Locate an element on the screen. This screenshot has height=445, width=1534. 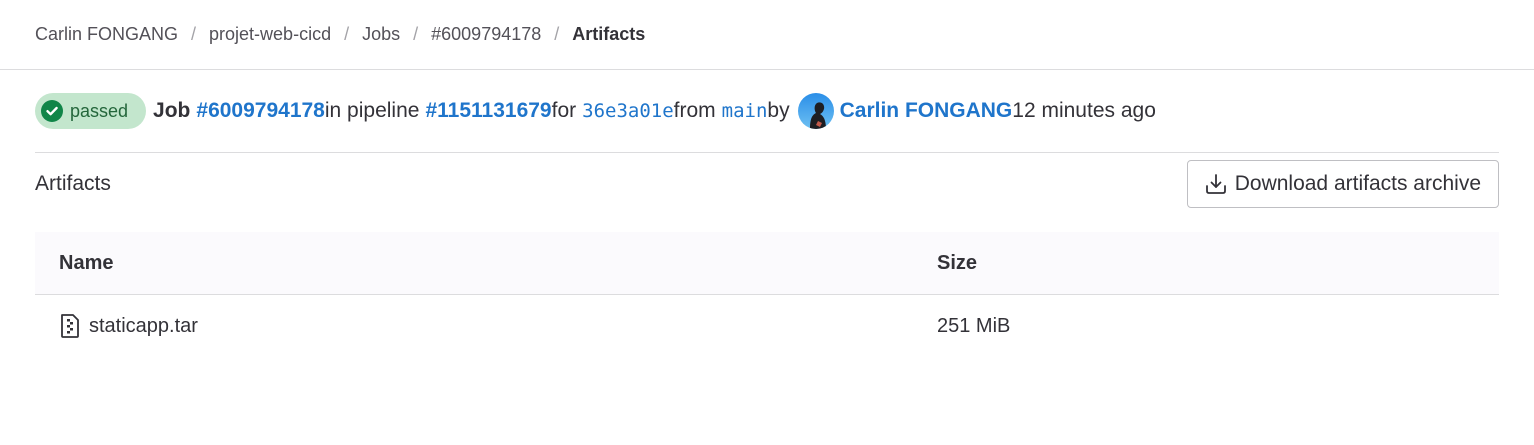
time-text: 12 minutes ago is located at coordinates (1084, 110).